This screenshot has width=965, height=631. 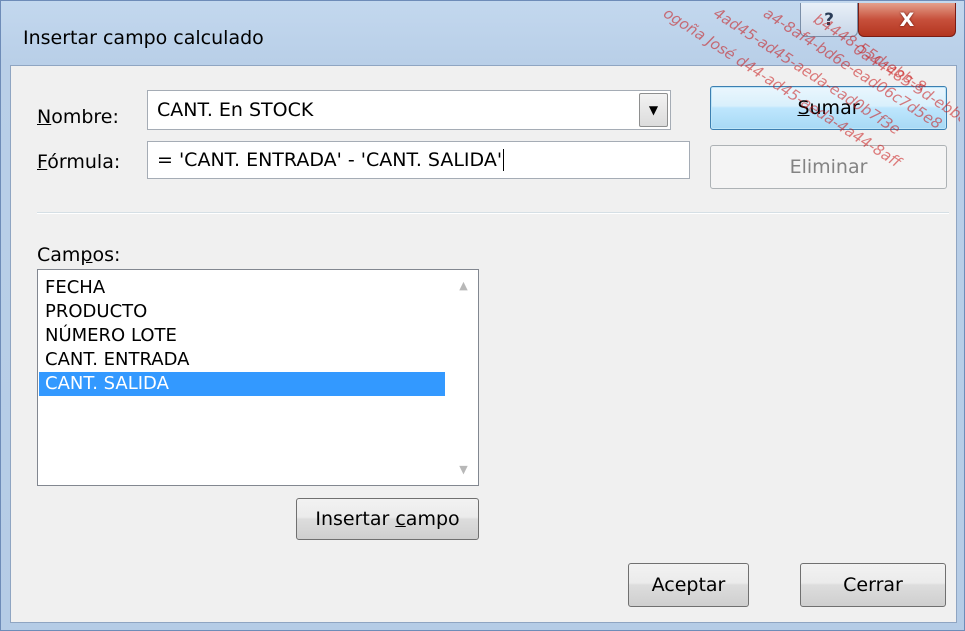 What do you see at coordinates (482, 33) in the screenshot?
I see `title-bar: Insertar campo calculado ? X` at bounding box center [482, 33].